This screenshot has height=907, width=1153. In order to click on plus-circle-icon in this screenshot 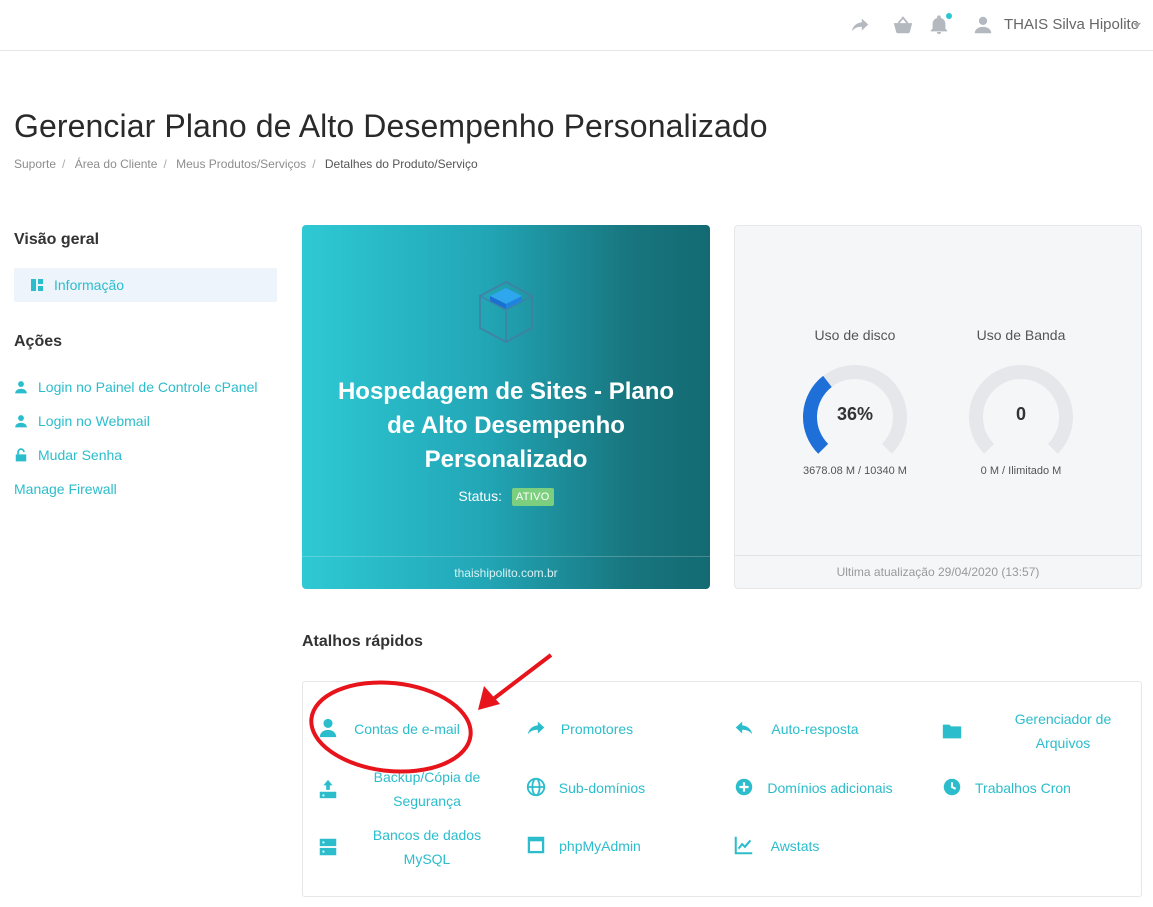, I will do `click(744, 787)`.